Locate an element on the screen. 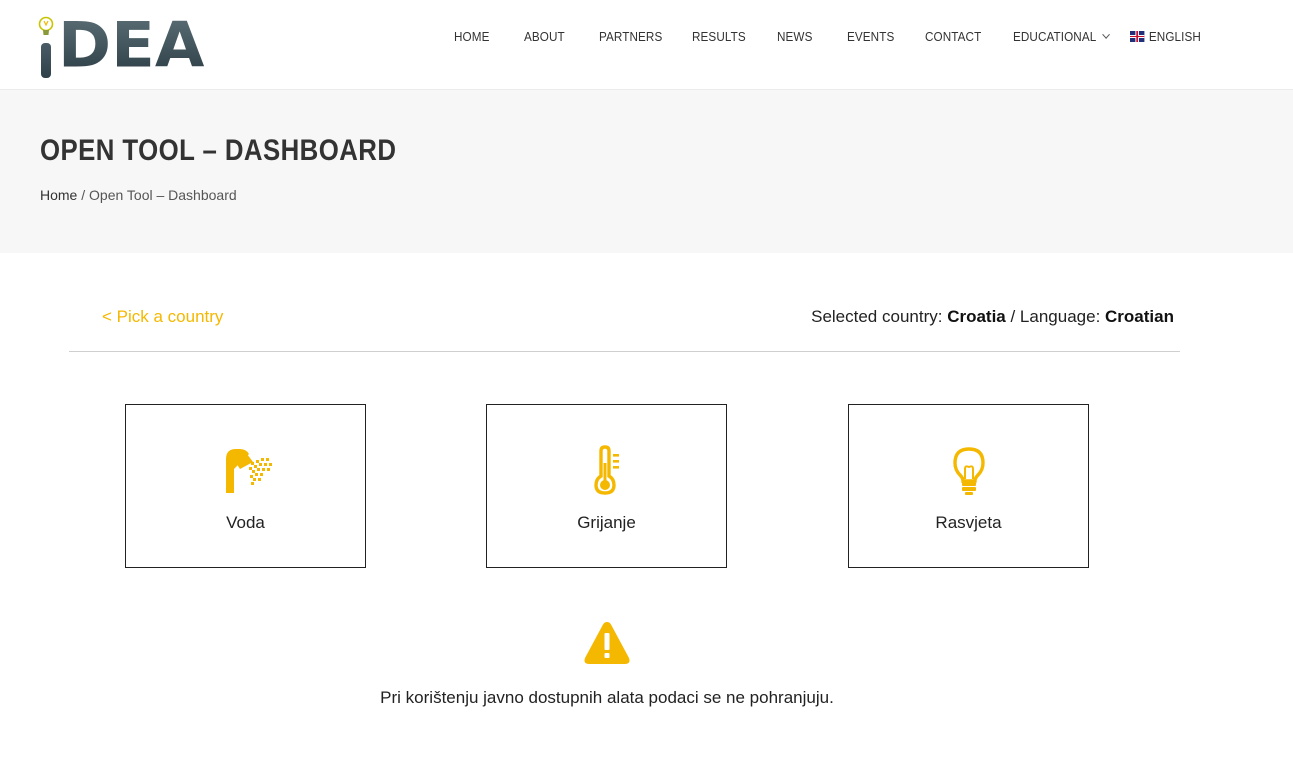  language-label: ENGLISH is located at coordinates (1174, 36).